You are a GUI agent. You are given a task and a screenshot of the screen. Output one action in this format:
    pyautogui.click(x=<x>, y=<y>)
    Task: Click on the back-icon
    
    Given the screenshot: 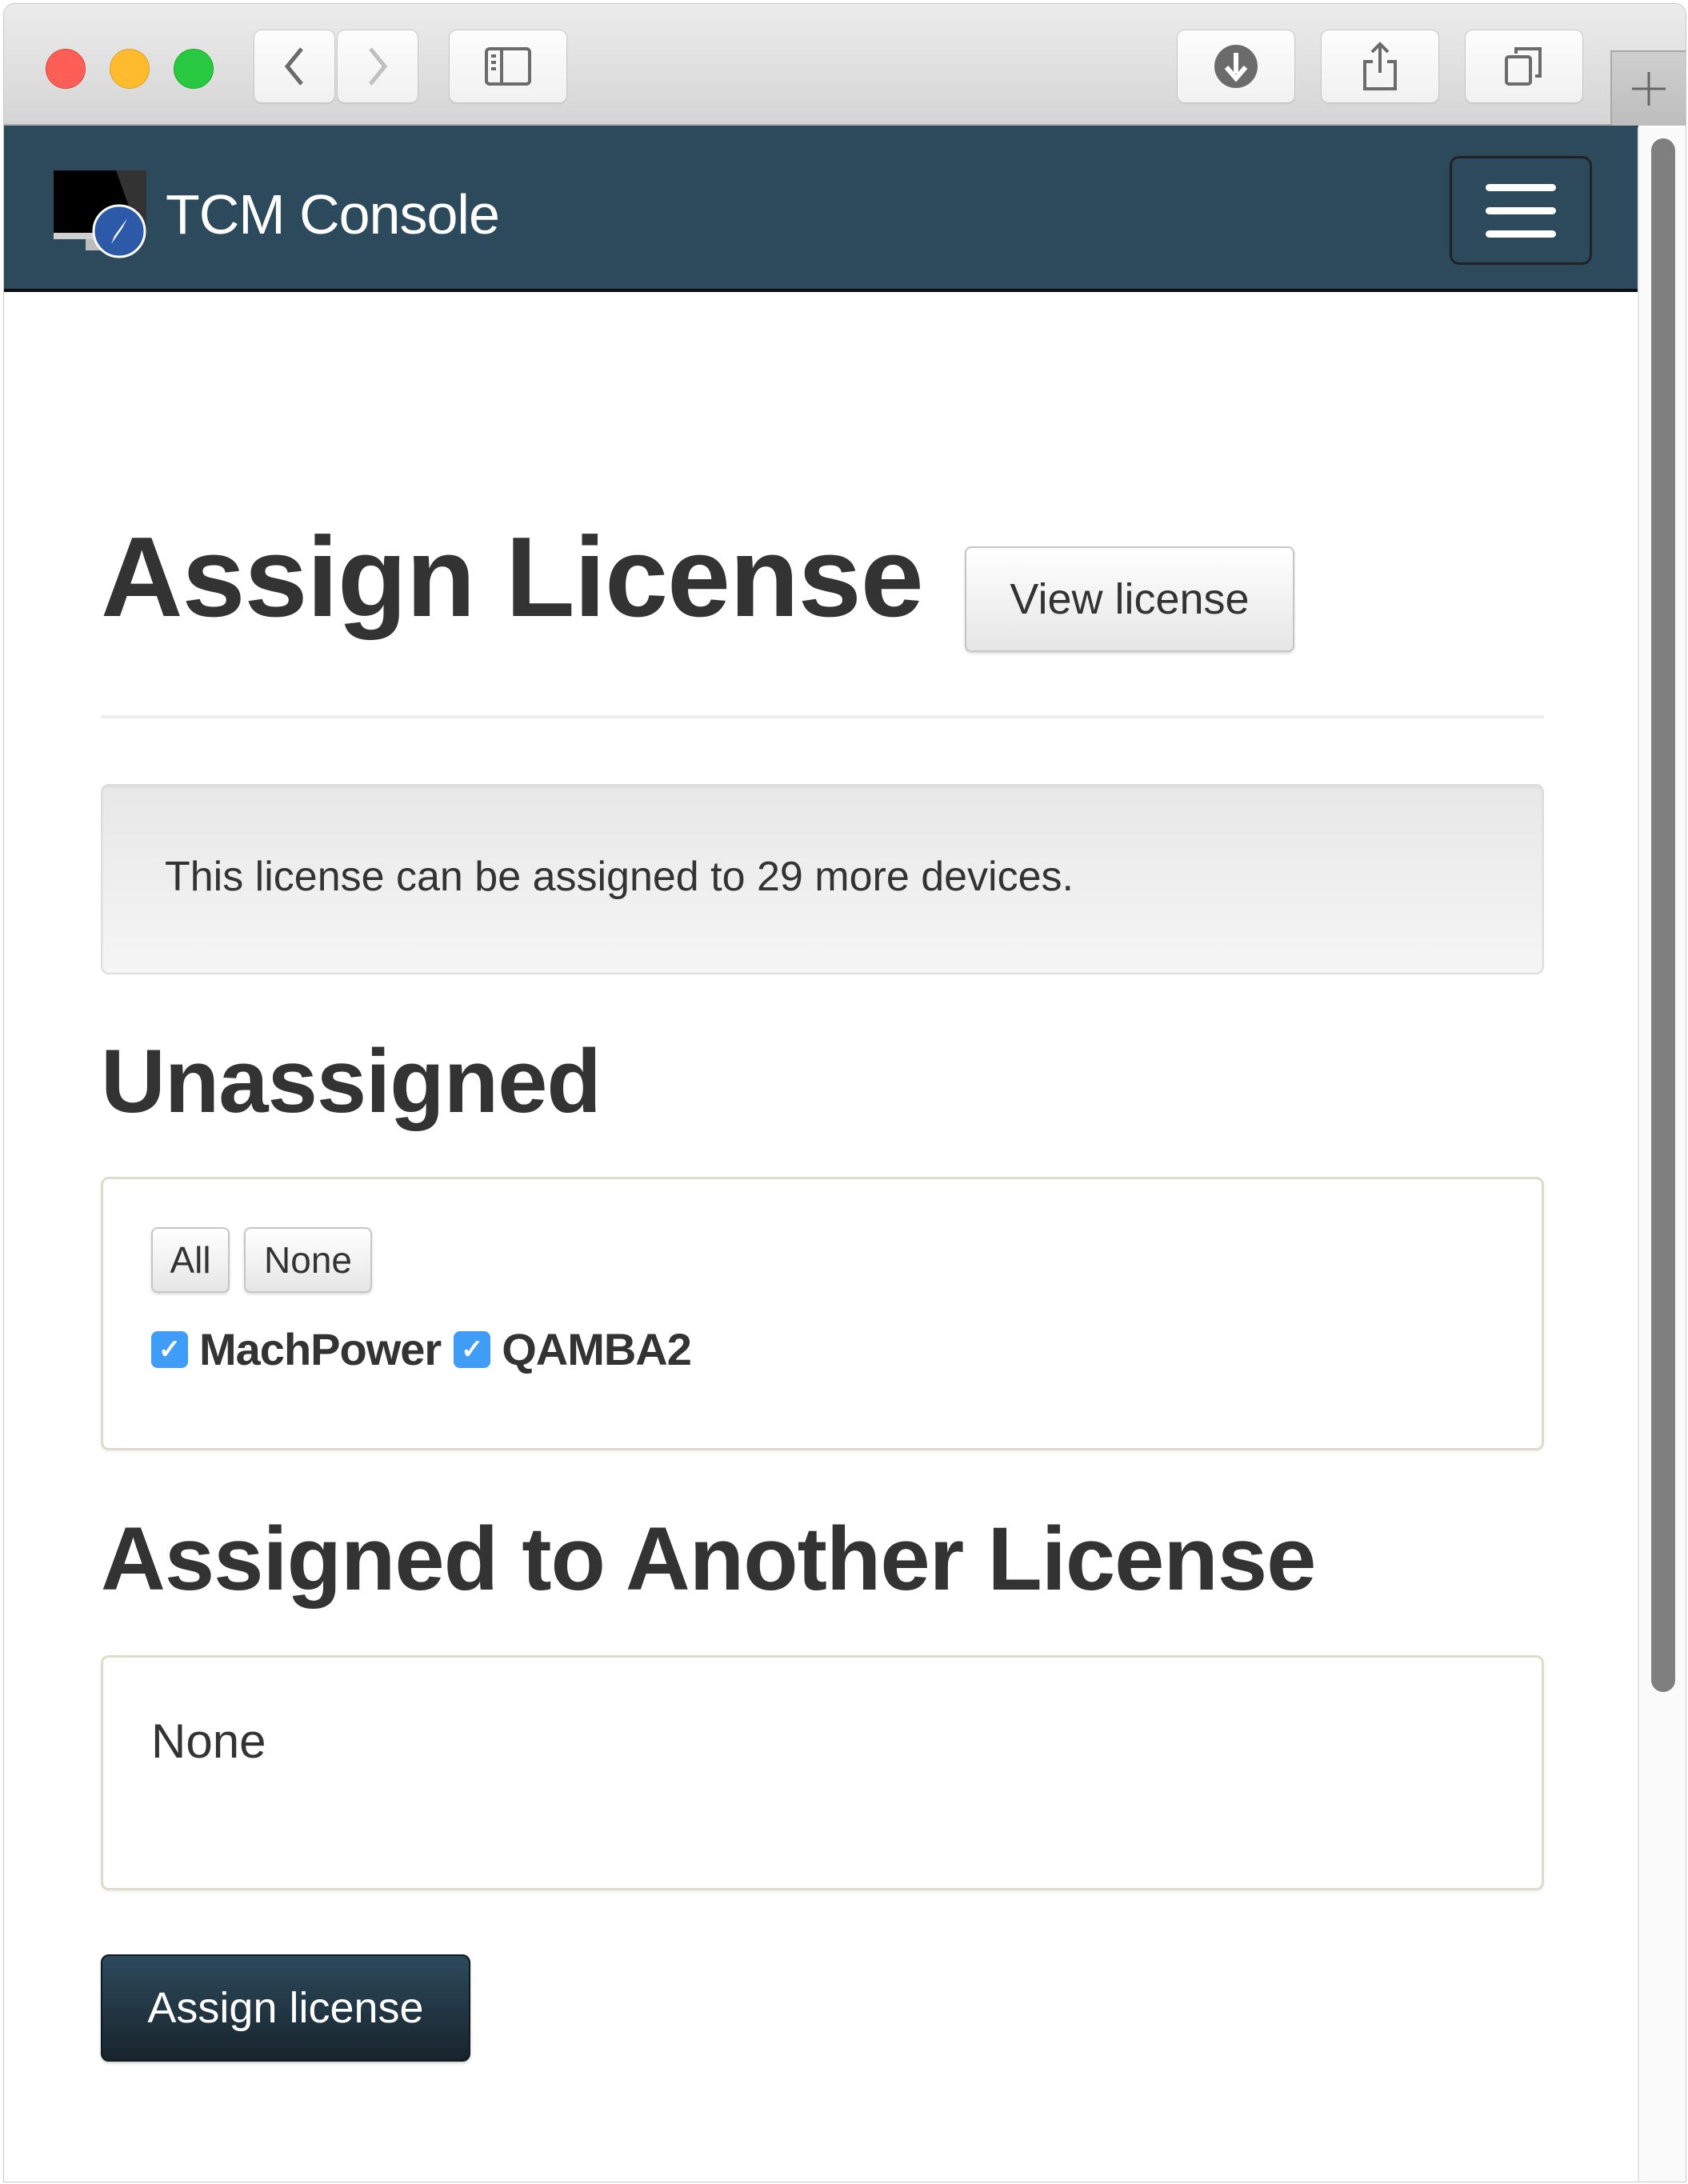 What is the action you would take?
    pyautogui.click(x=293, y=66)
    